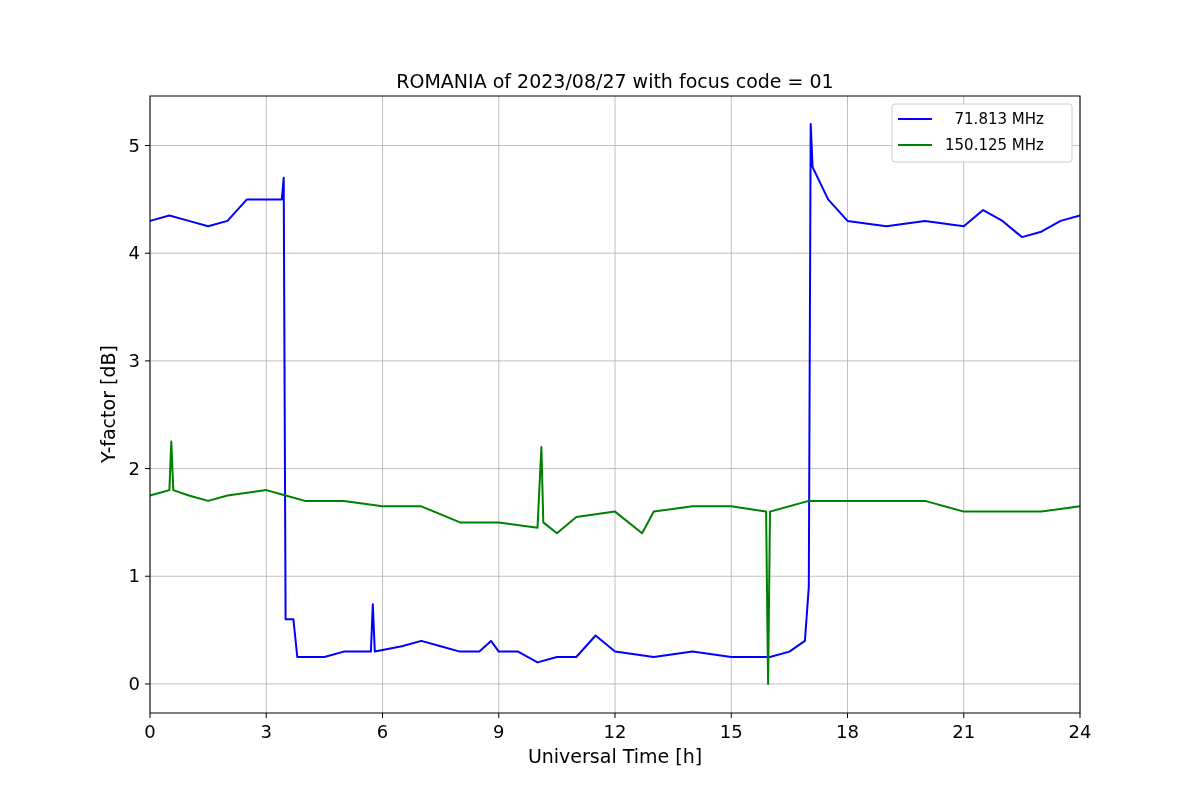  Describe the element at coordinates (134, 576) in the screenshot. I see `y-tick-label: 1` at that location.